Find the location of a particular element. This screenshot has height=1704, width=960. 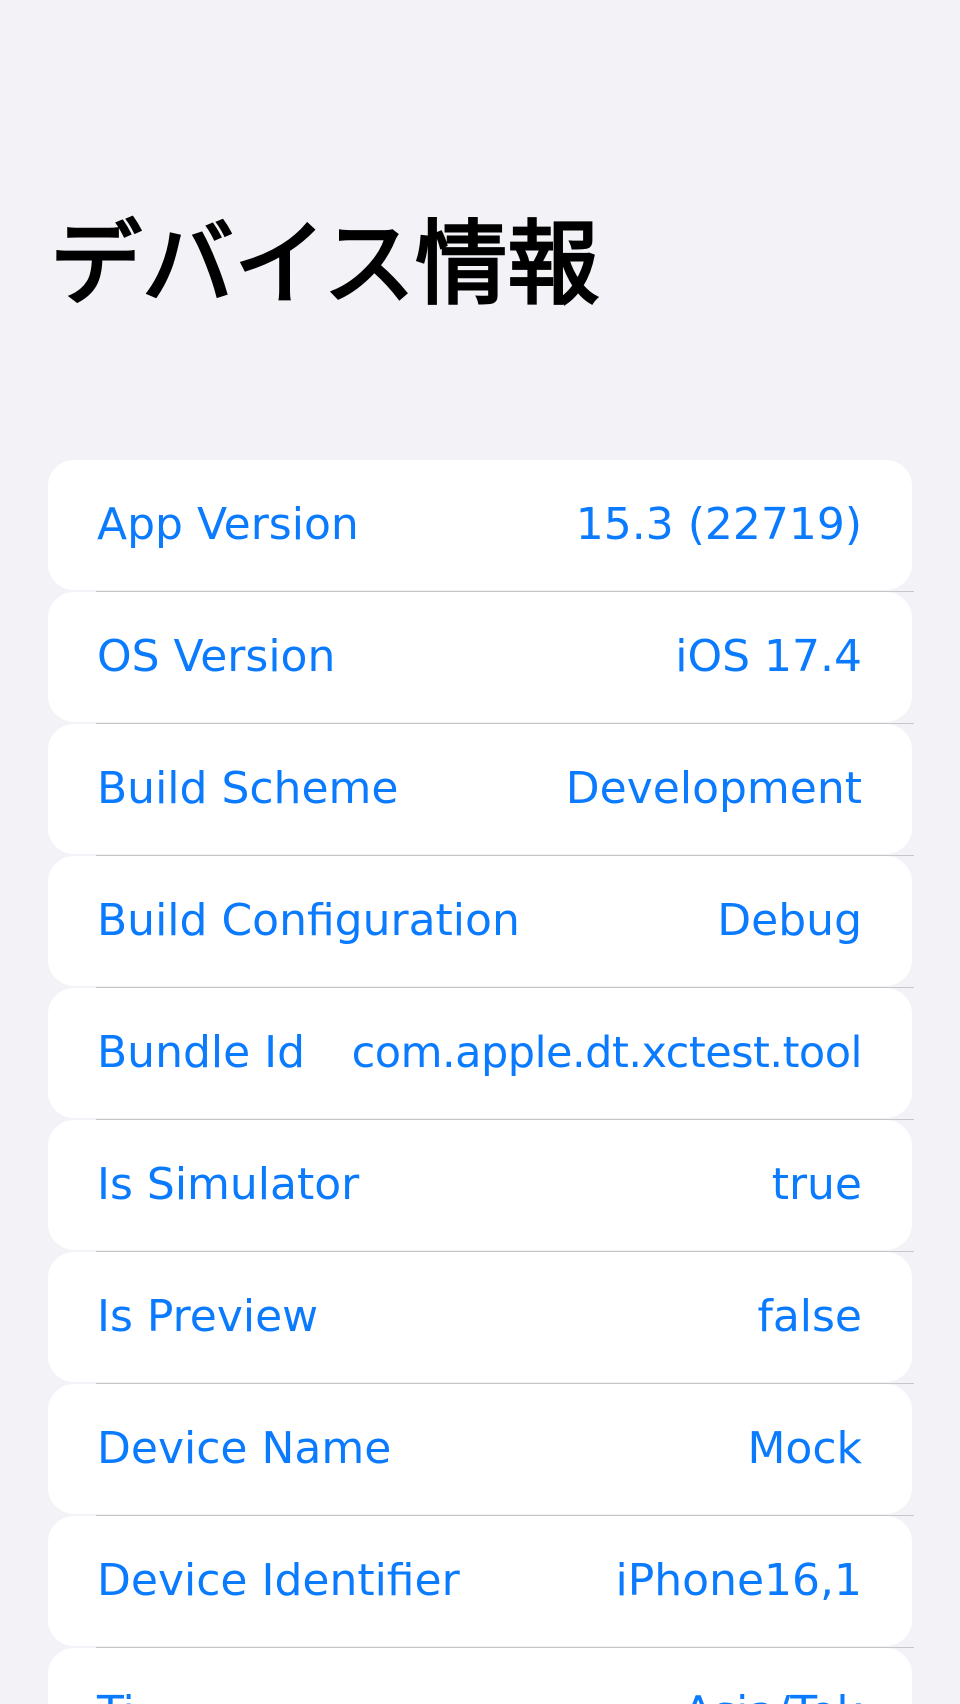

page-title: デバイス情報 is located at coordinates (325, 264).